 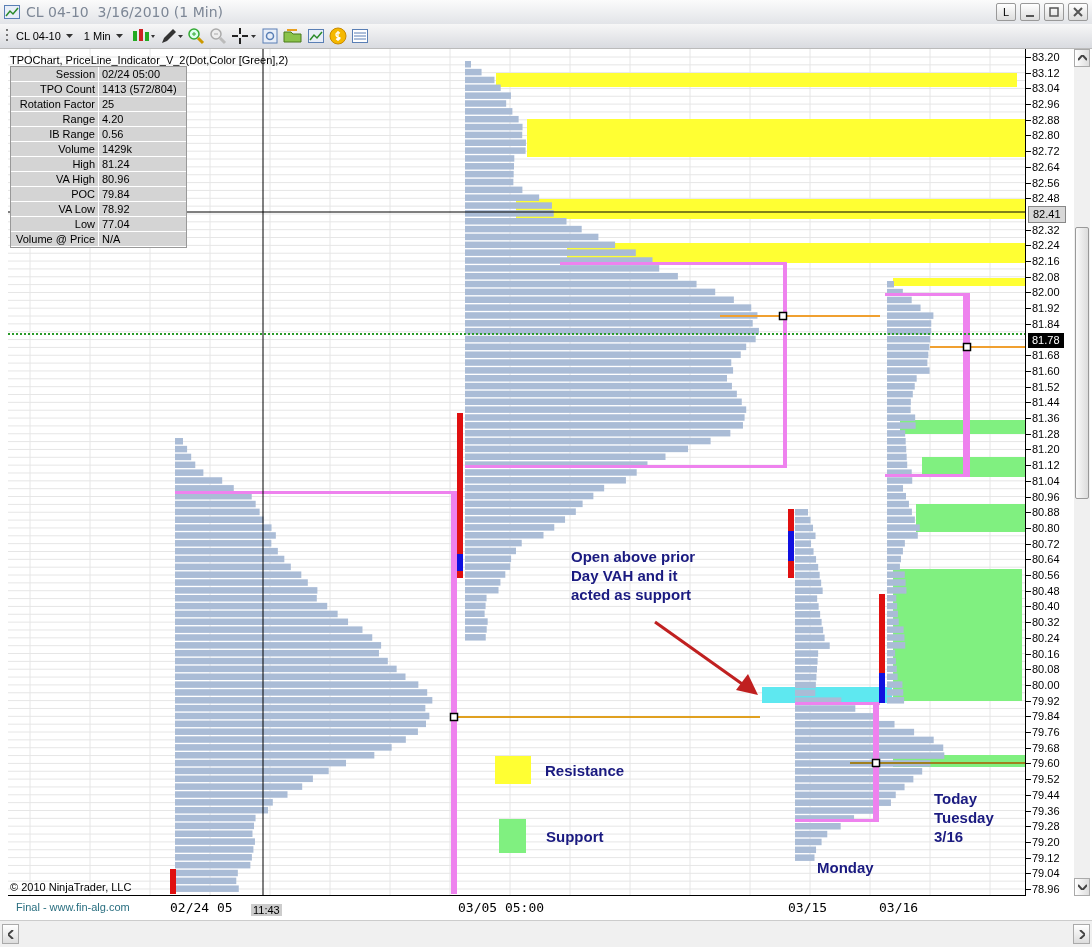 What do you see at coordinates (55, 119) in the screenshot?
I see `info-label: Range` at bounding box center [55, 119].